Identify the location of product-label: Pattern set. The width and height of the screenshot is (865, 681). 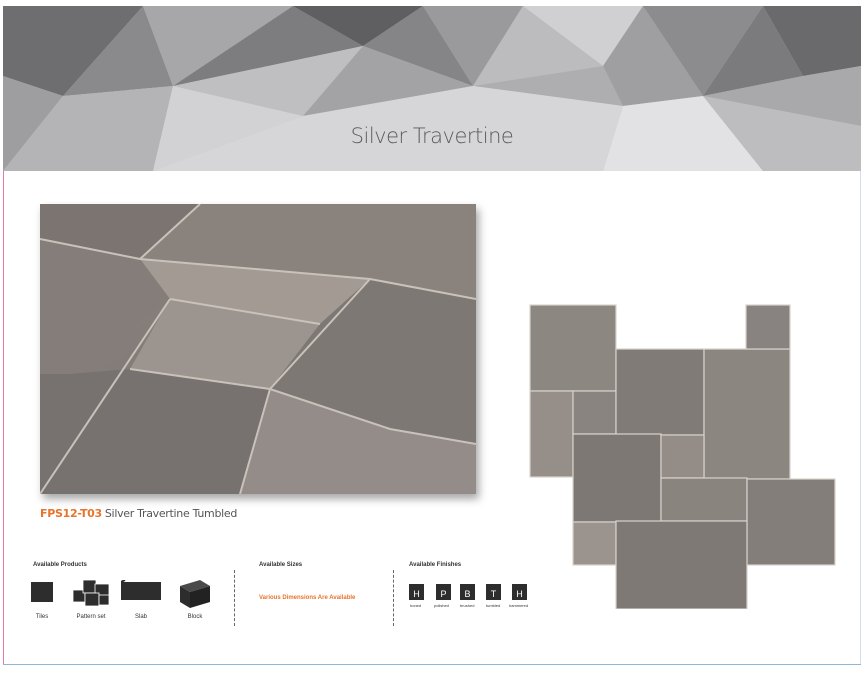
(91, 617).